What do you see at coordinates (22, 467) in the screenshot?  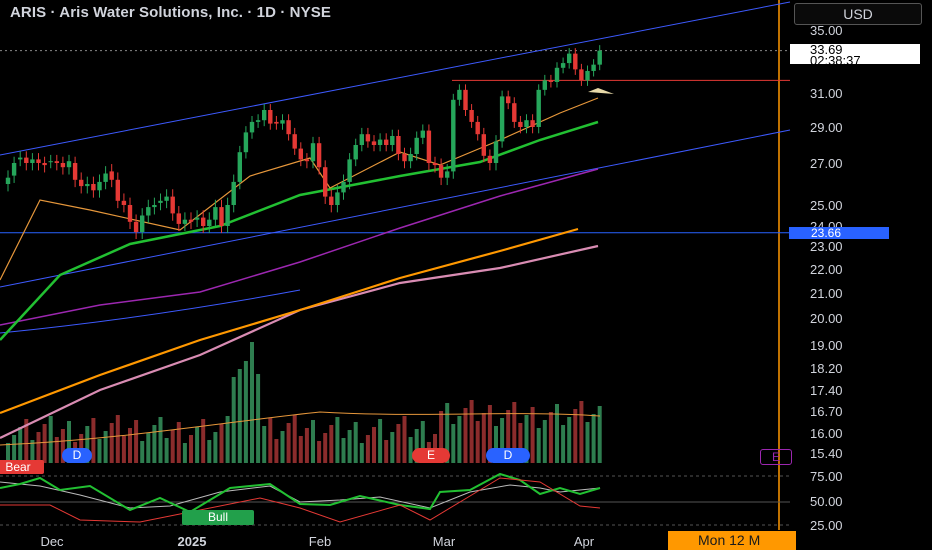 I see `bear-badge: Bear` at bounding box center [22, 467].